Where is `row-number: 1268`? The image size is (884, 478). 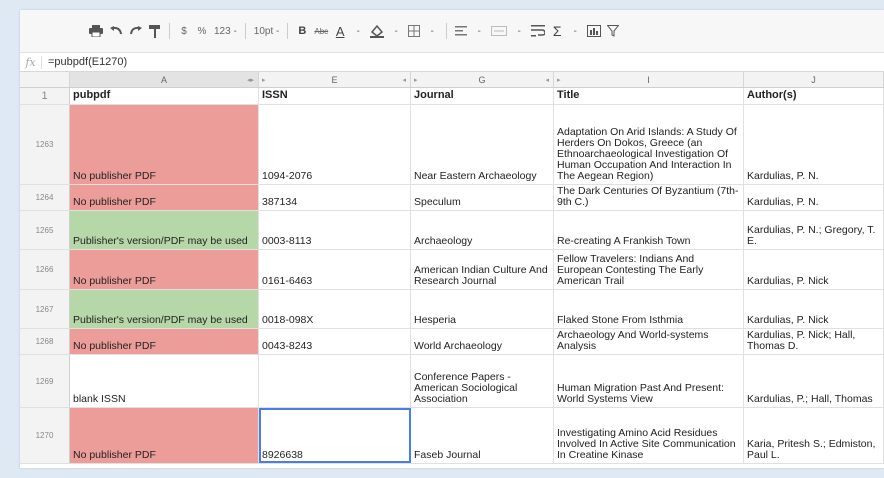
row-number: 1268 is located at coordinates (45, 341).